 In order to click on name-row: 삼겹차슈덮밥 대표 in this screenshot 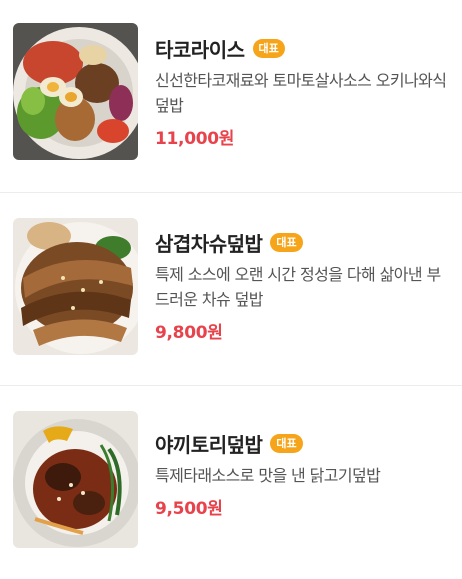, I will do `click(301, 242)`.